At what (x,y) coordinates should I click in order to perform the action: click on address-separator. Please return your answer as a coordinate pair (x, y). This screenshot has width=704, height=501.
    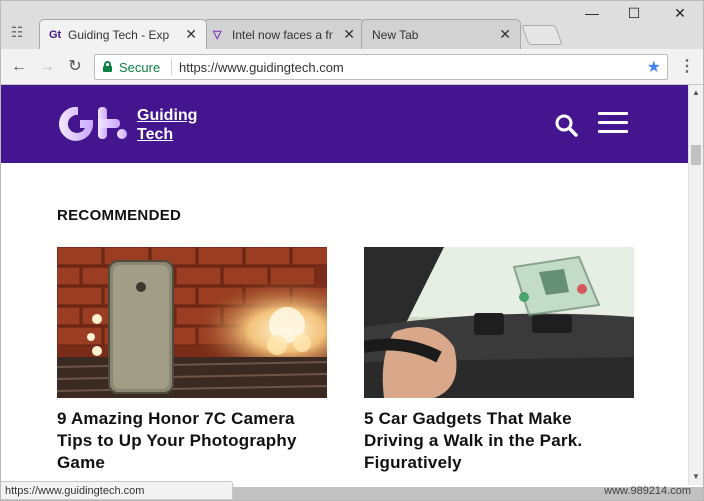
    Looking at the image, I should click on (171, 67).